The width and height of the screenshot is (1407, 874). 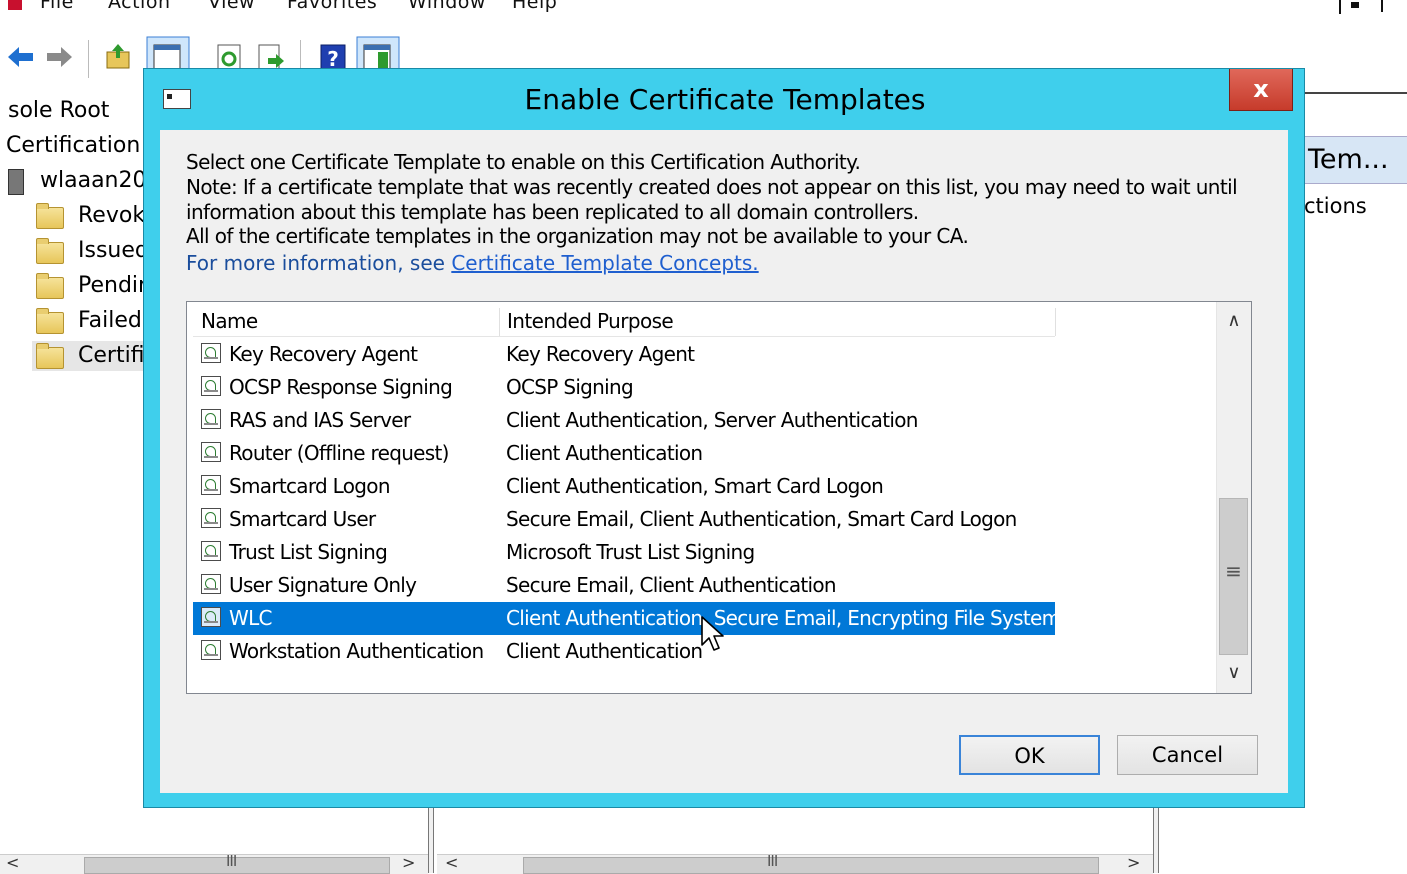 I want to click on scroll-thumb: ≡, so click(x=1233, y=576).